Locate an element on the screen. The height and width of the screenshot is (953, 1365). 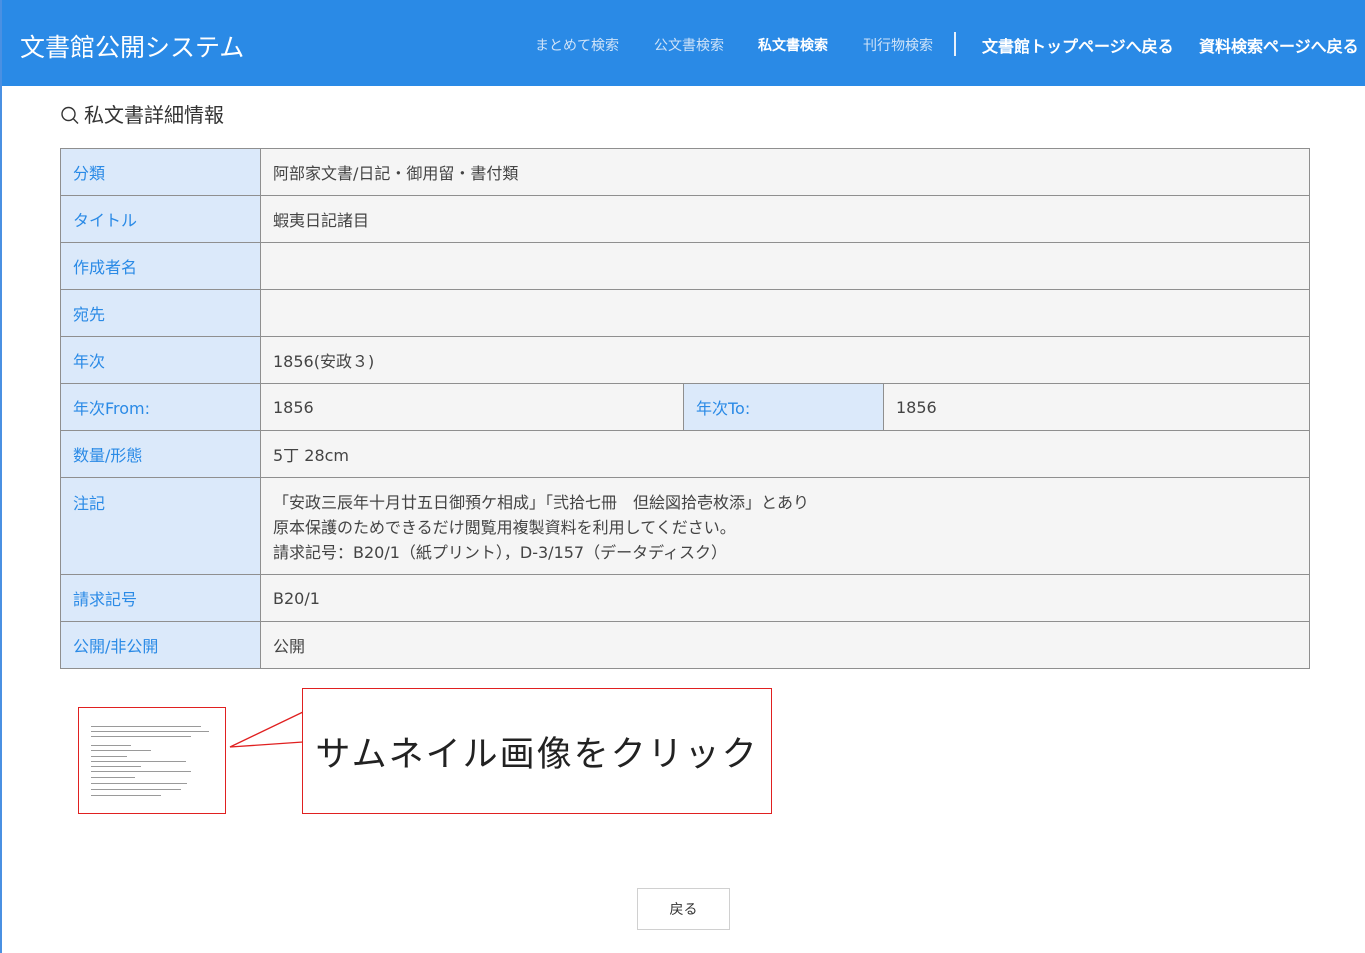
page-title-text: 私文書詳細情報 is located at coordinates (154, 115).